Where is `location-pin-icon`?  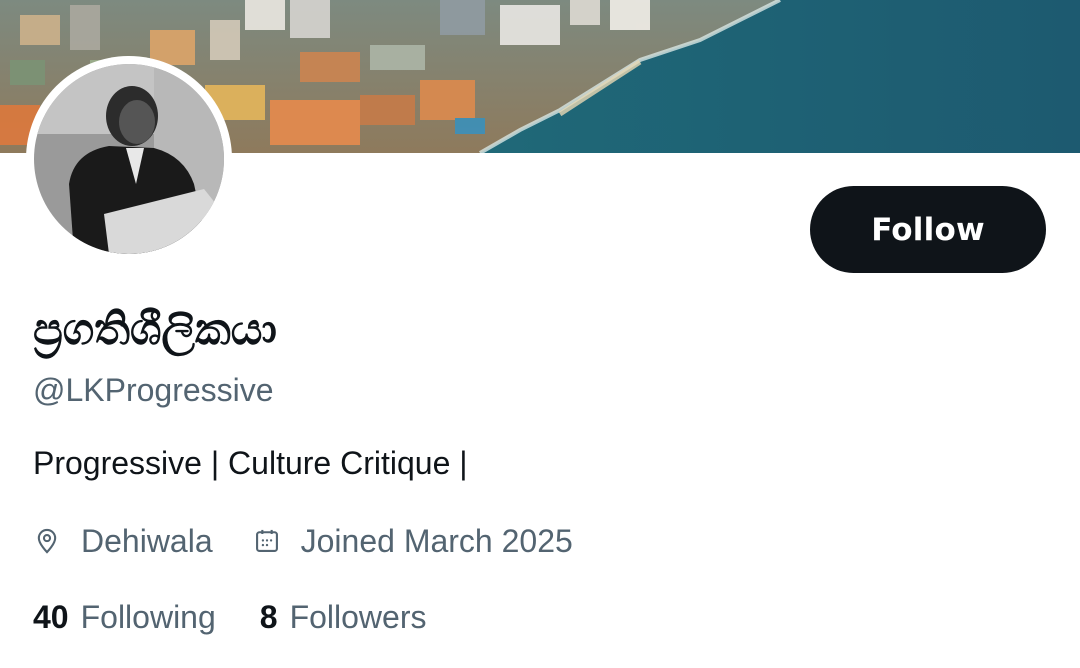
location-pin-icon is located at coordinates (47, 541).